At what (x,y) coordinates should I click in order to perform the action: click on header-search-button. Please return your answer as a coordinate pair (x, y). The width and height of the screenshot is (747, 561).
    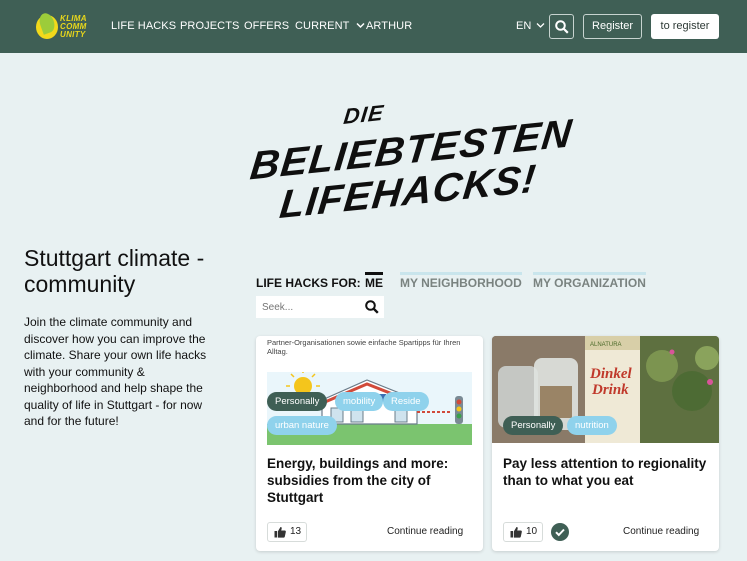
    Looking at the image, I should click on (561, 26).